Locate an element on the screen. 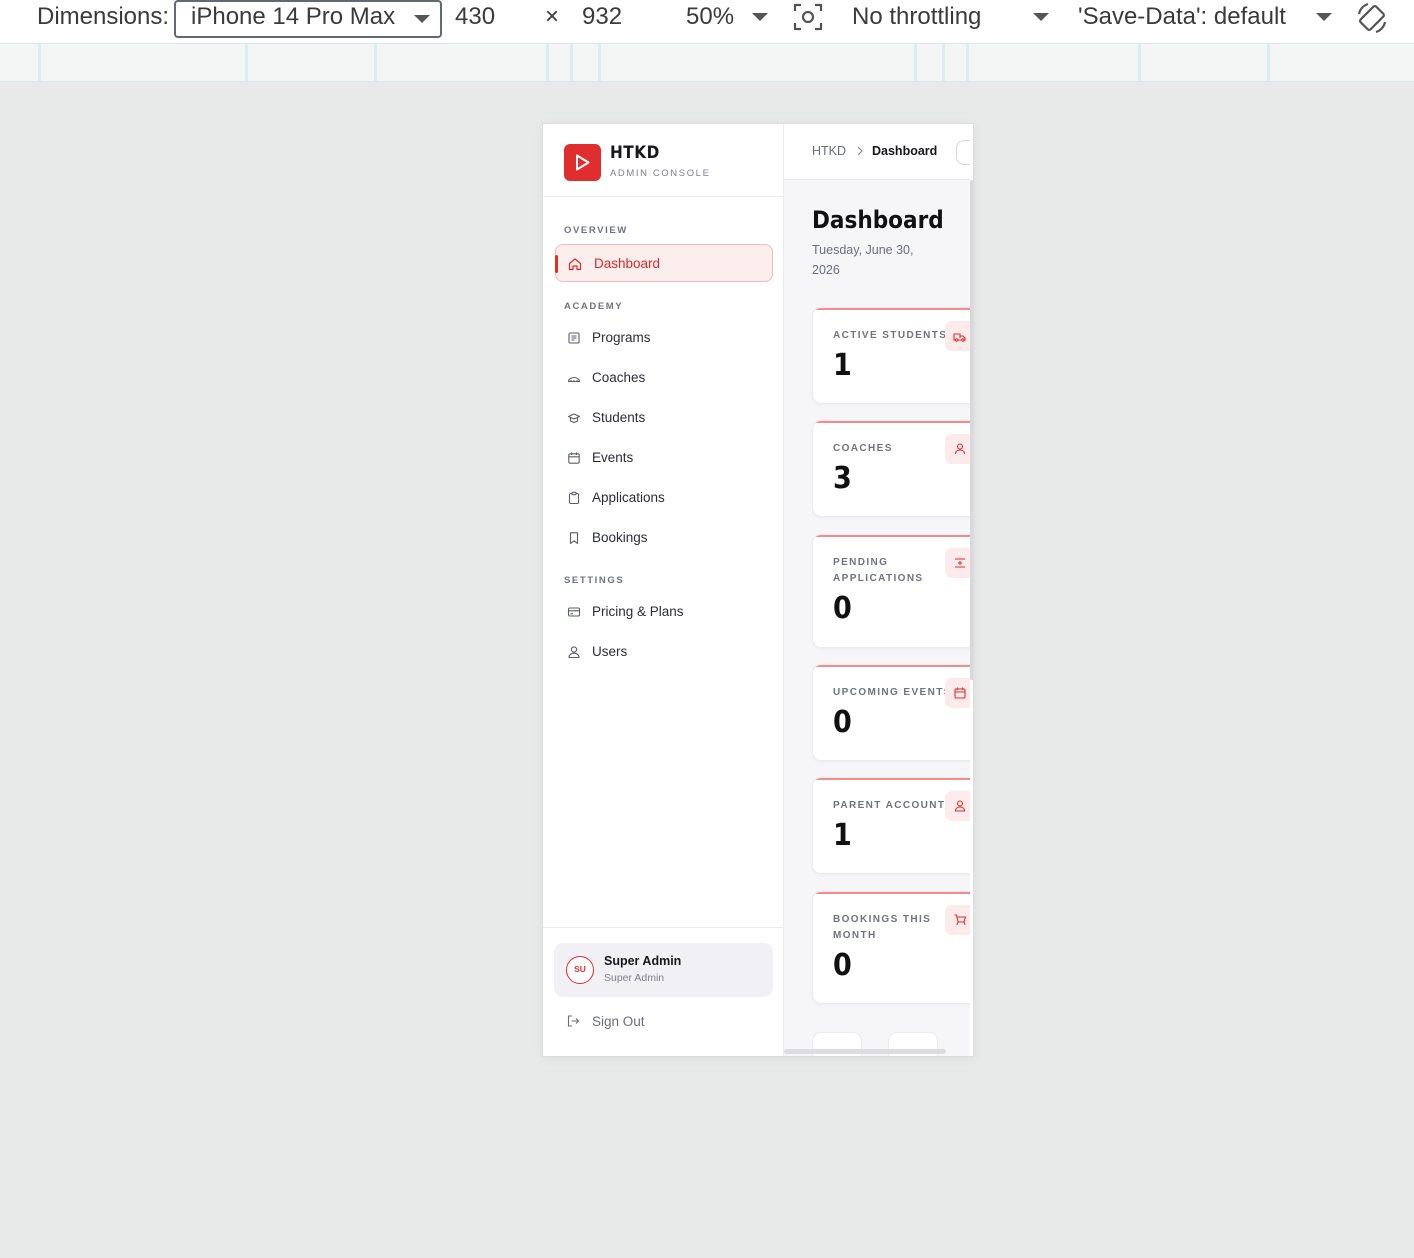 This screenshot has width=1414, height=1258. user-role: Super Admin is located at coordinates (634, 978).